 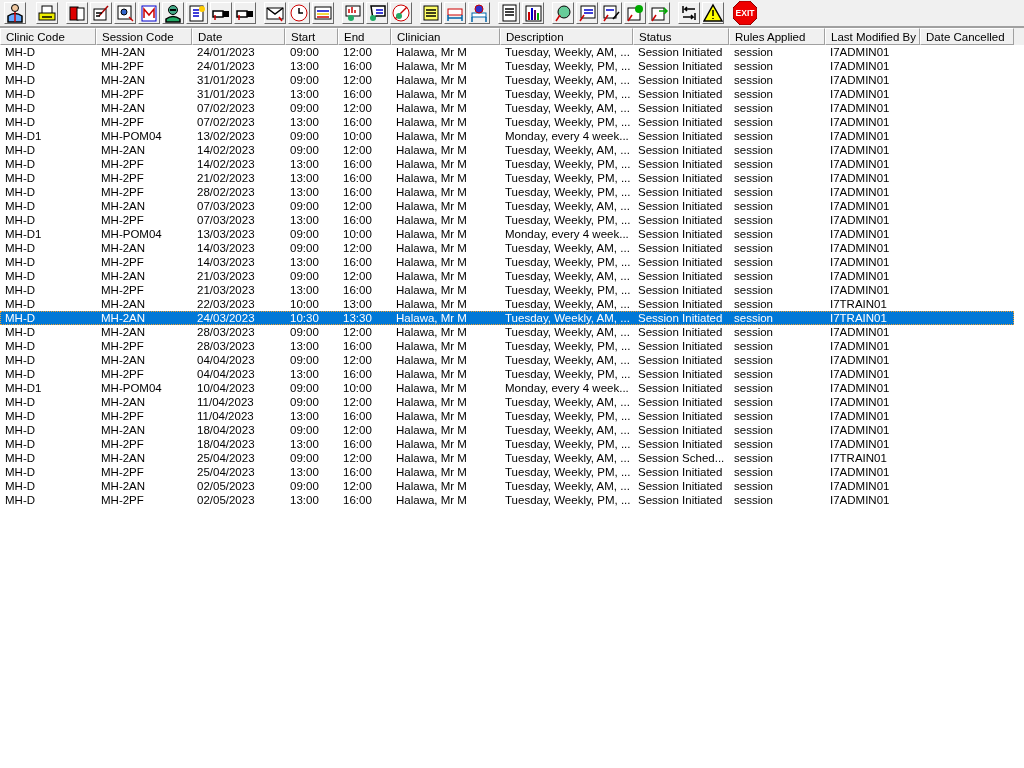 What do you see at coordinates (226, 178) in the screenshot?
I see `table-cell: 21/02/2023` at bounding box center [226, 178].